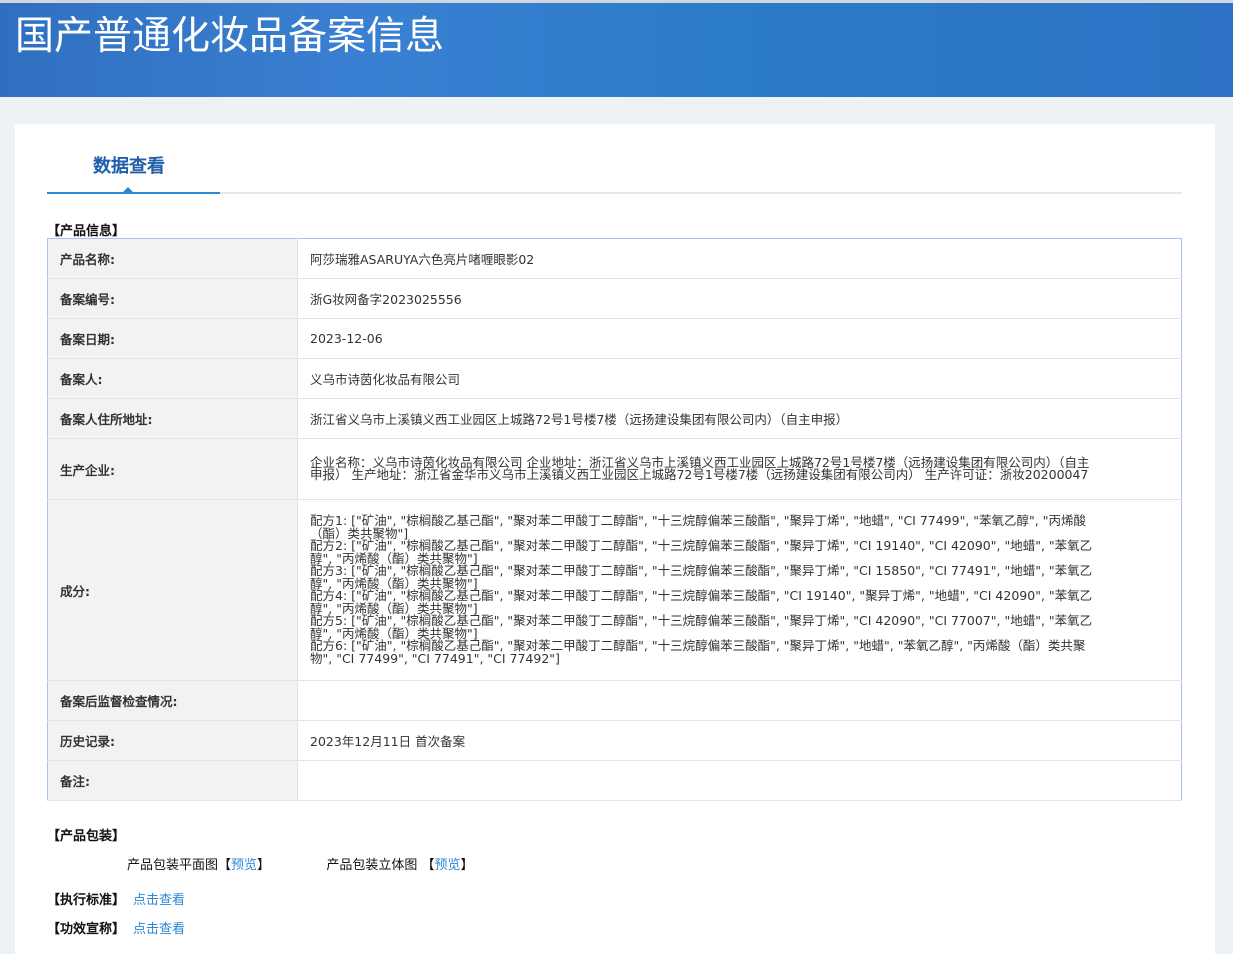 Image resolution: width=1233 pixels, height=954 pixels. What do you see at coordinates (172, 740) in the screenshot?
I see `row-label: 历史记录:` at bounding box center [172, 740].